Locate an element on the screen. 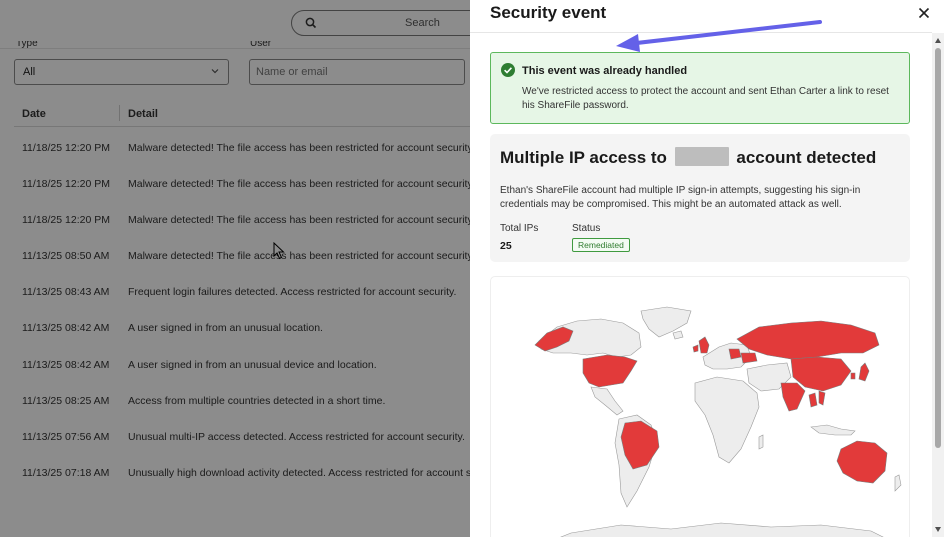 The width and height of the screenshot is (944, 537). handled-heading: This event was already handled is located at coordinates (605, 71).